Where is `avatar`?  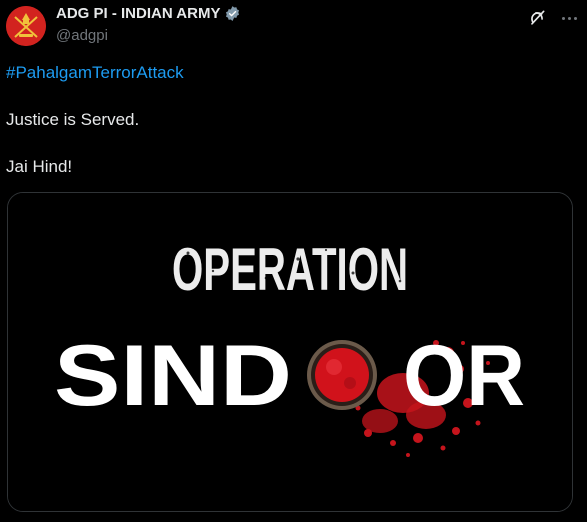 avatar is located at coordinates (26, 26).